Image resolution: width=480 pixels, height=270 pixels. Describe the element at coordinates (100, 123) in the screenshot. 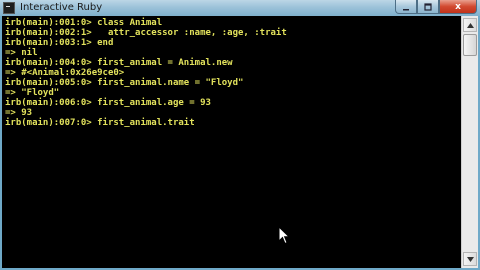

I see `console-line: irb(main):007:0> first_animal.trait` at that location.